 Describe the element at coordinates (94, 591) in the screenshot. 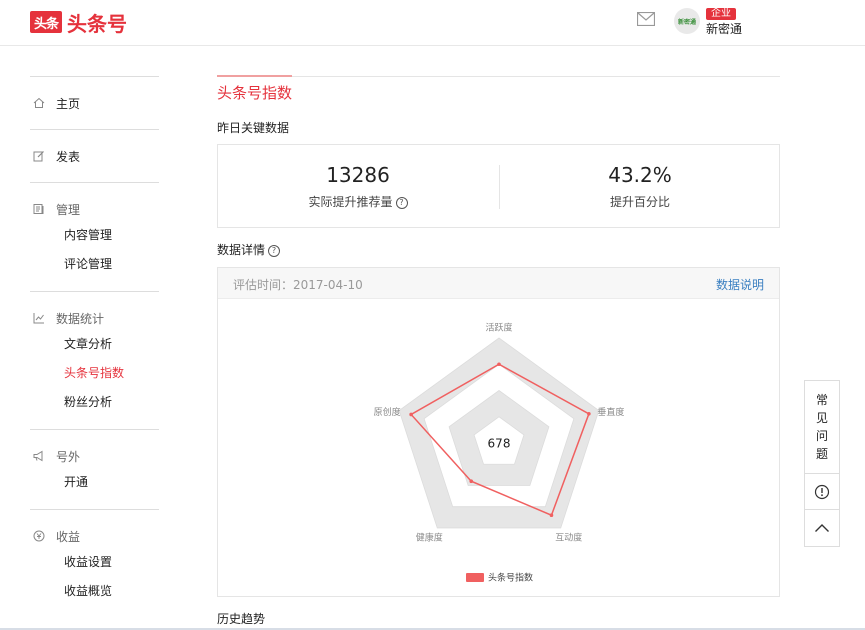

I see `sidebar-subitem-revenue-overview: 收益概览` at that location.